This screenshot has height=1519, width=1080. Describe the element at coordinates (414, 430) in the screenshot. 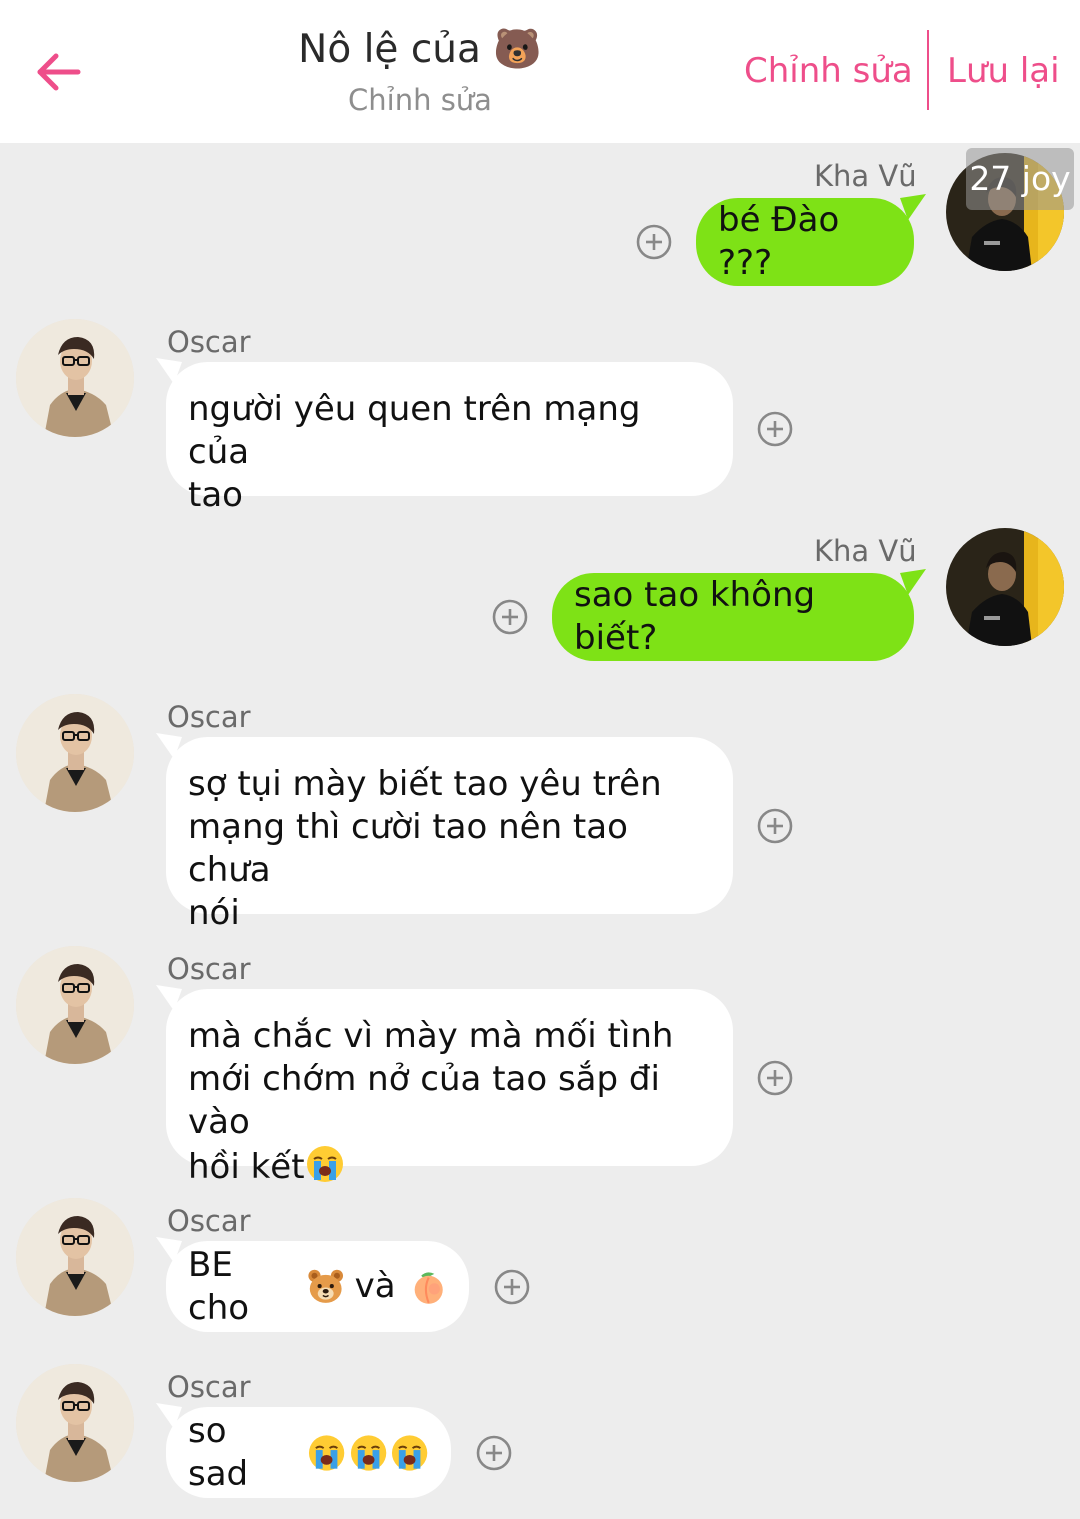

I see `message-line: người yêu quen trên mạng của` at that location.